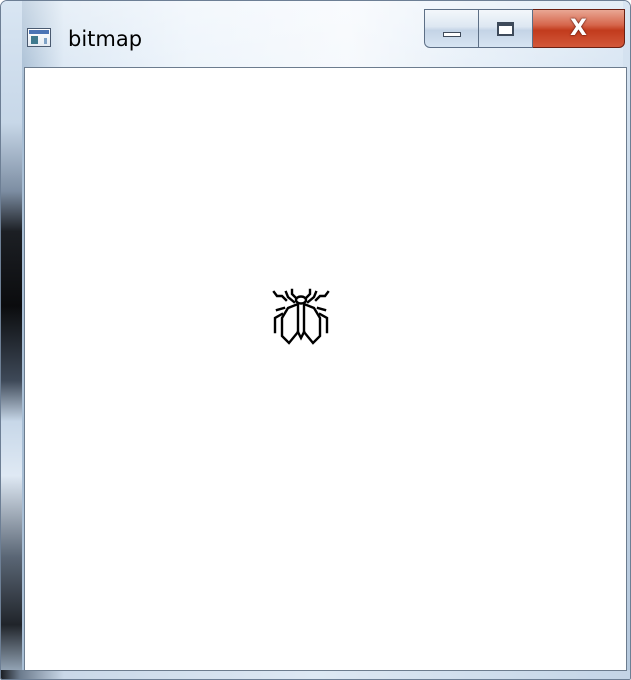  Describe the element at coordinates (315, 674) in the screenshot. I see `window-frame-bottom` at that location.